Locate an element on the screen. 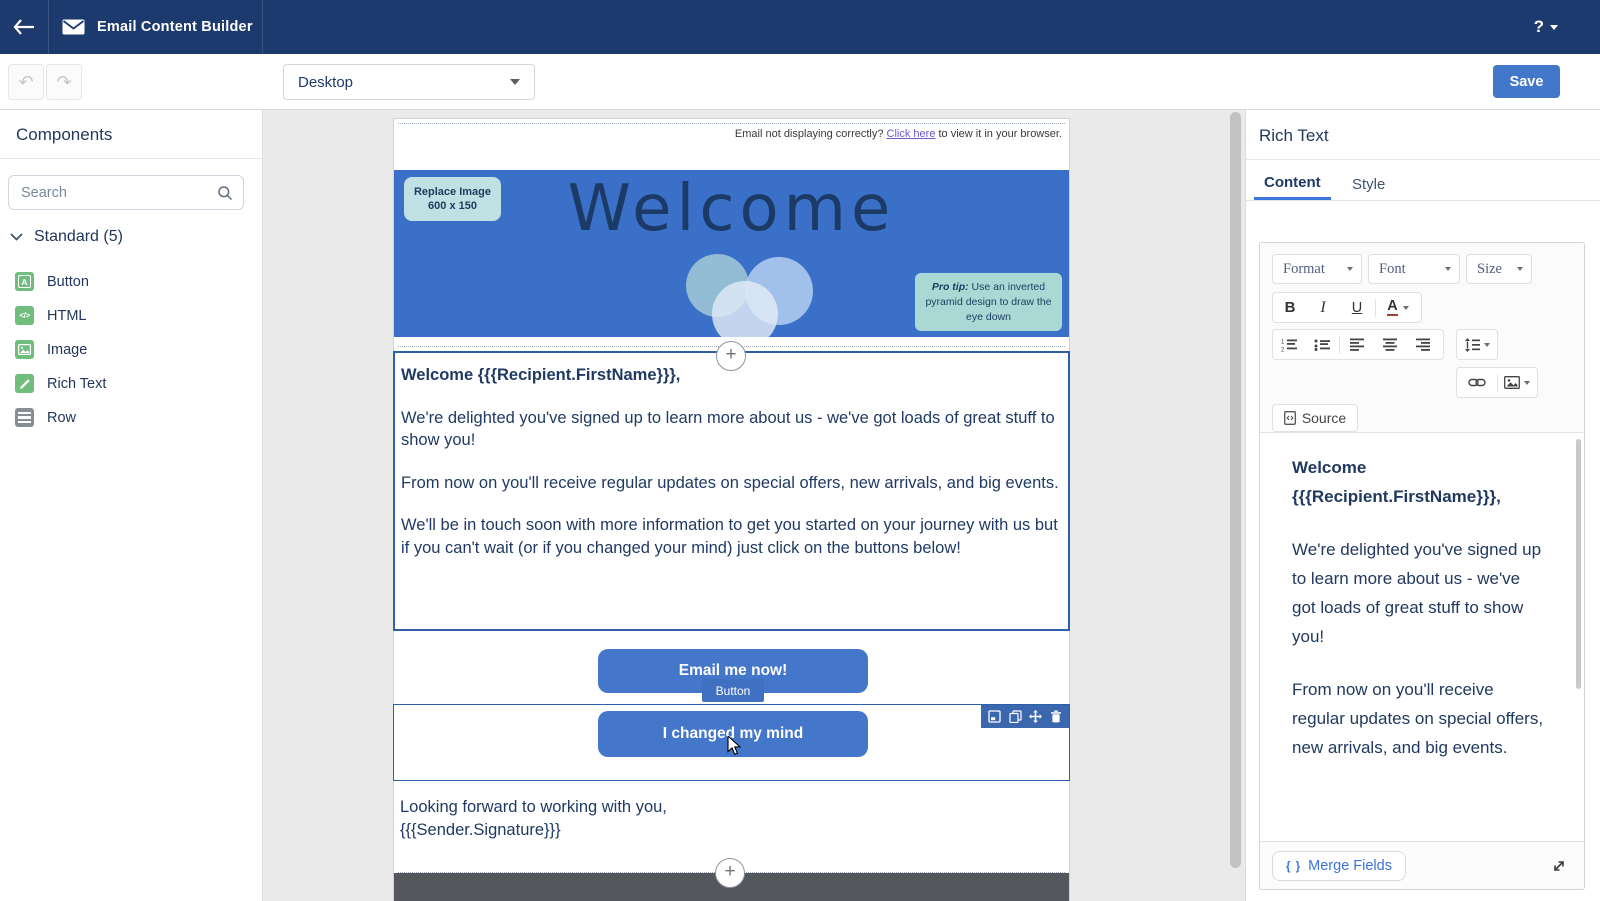 Image resolution: width=1600 pixels, height=901 pixels. sidebar-item-rich-text: Rich Text is located at coordinates (60, 383).